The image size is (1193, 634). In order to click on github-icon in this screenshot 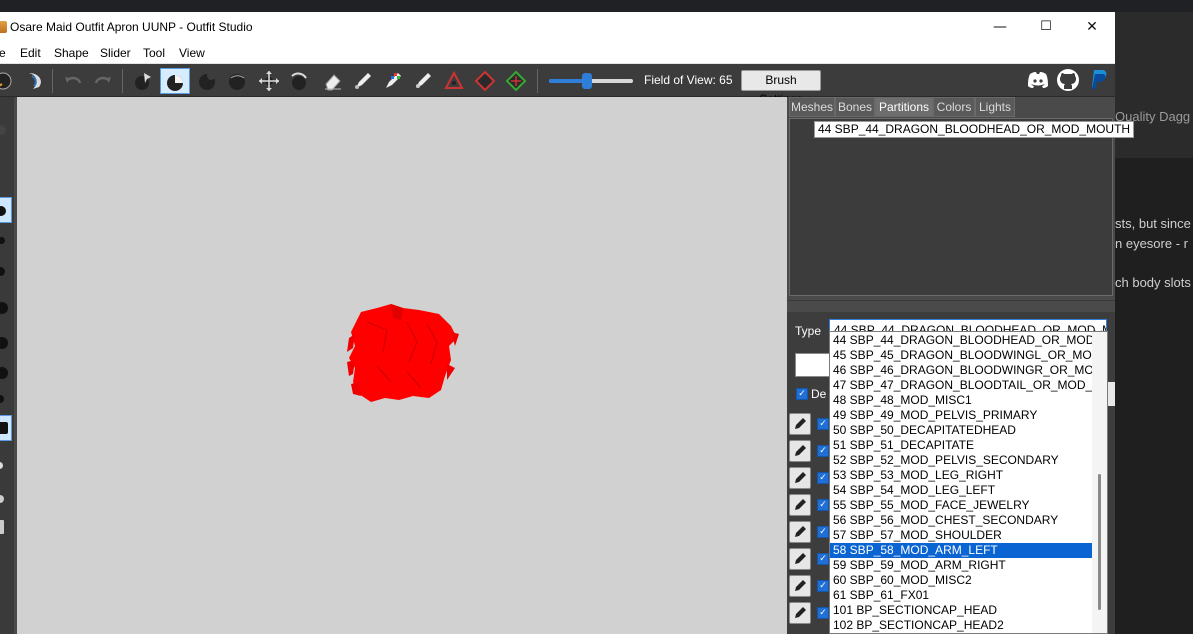, I will do `click(1068, 80)`.